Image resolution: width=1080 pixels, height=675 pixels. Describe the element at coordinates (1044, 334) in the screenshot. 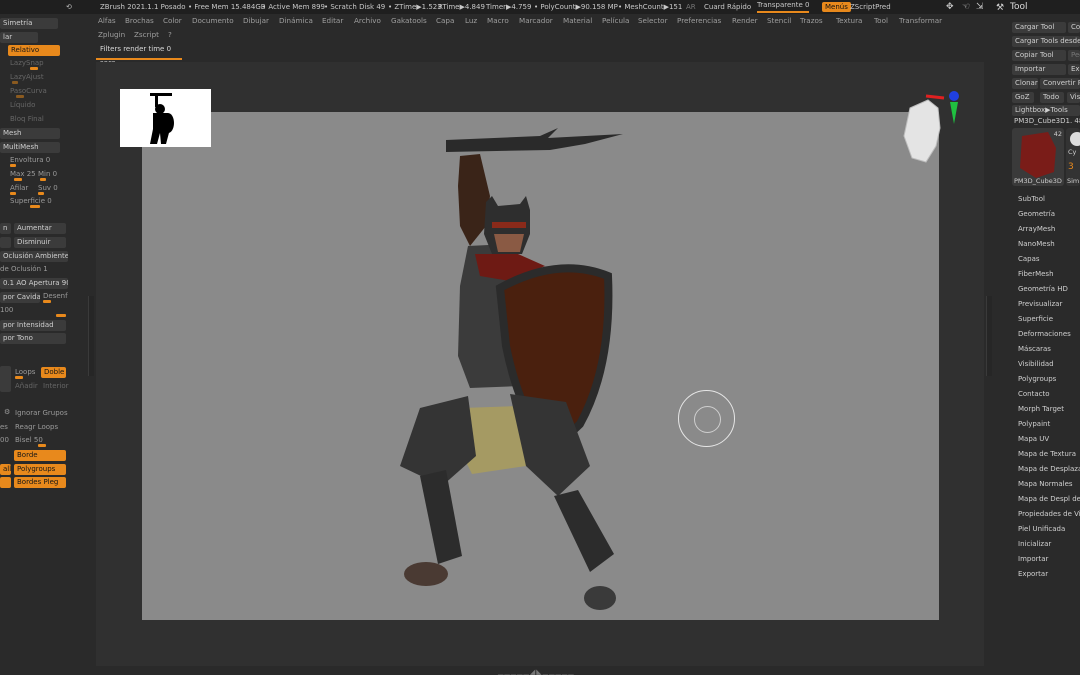

I see `section-deformaciones: Deformaciones` at that location.